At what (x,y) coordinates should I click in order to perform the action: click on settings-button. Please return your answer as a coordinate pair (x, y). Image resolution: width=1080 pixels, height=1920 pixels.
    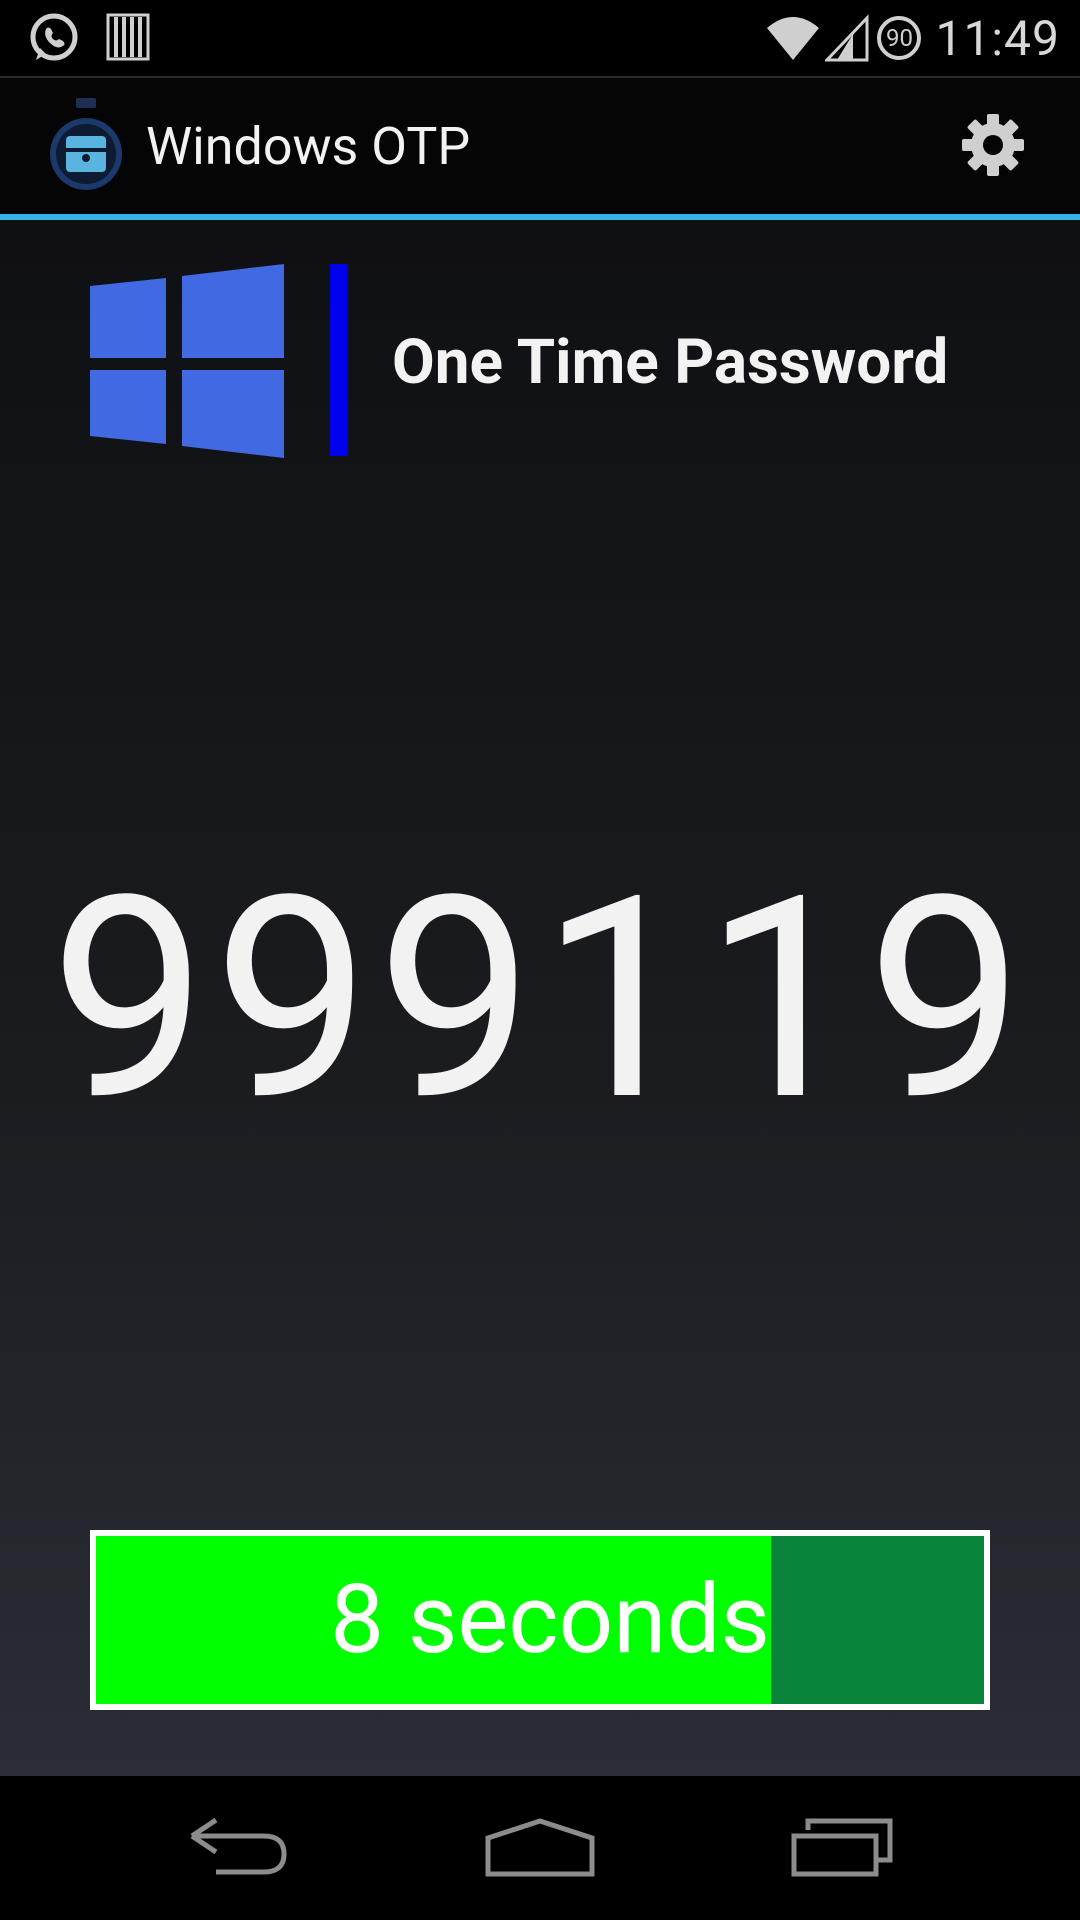
    Looking at the image, I should click on (993, 145).